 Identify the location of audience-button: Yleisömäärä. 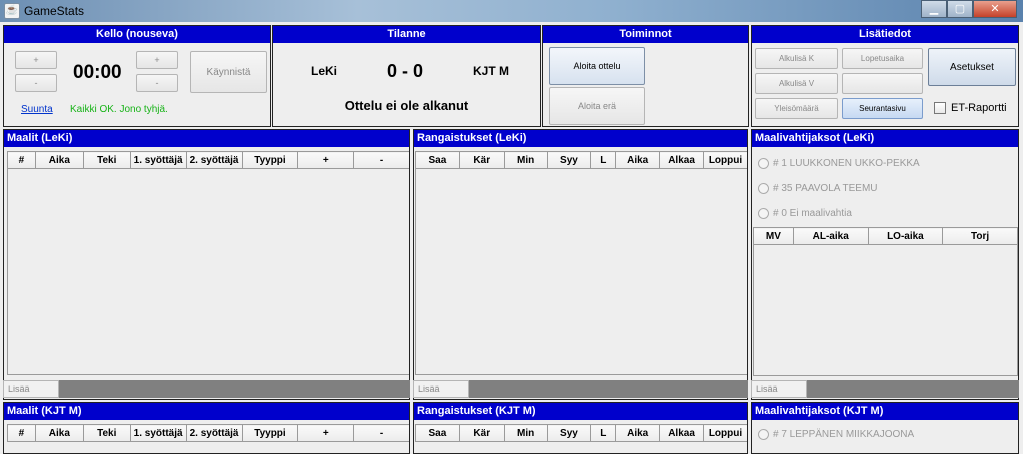
(796, 108).